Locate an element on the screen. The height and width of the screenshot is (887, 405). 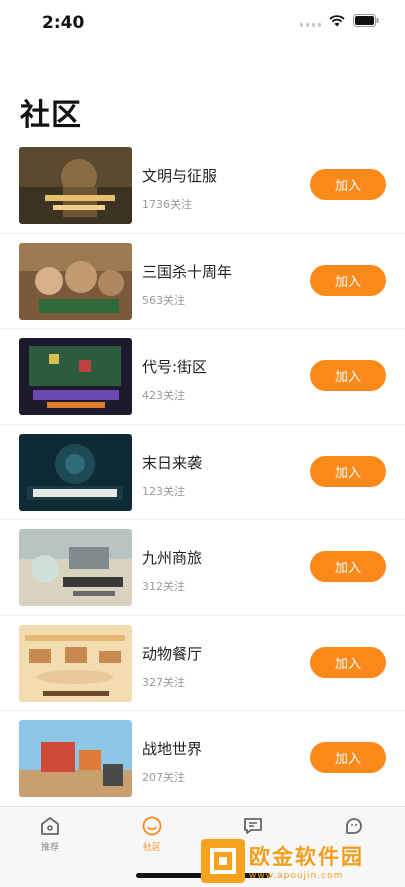
follow-count: 312关注 is located at coordinates (163, 586).